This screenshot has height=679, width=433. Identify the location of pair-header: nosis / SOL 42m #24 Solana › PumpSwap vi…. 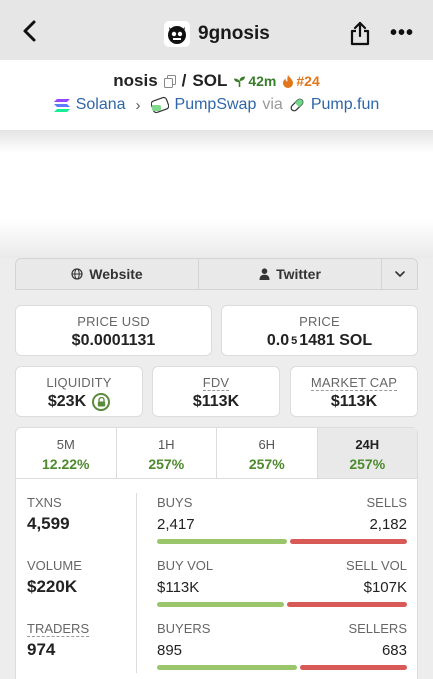
(216, 95).